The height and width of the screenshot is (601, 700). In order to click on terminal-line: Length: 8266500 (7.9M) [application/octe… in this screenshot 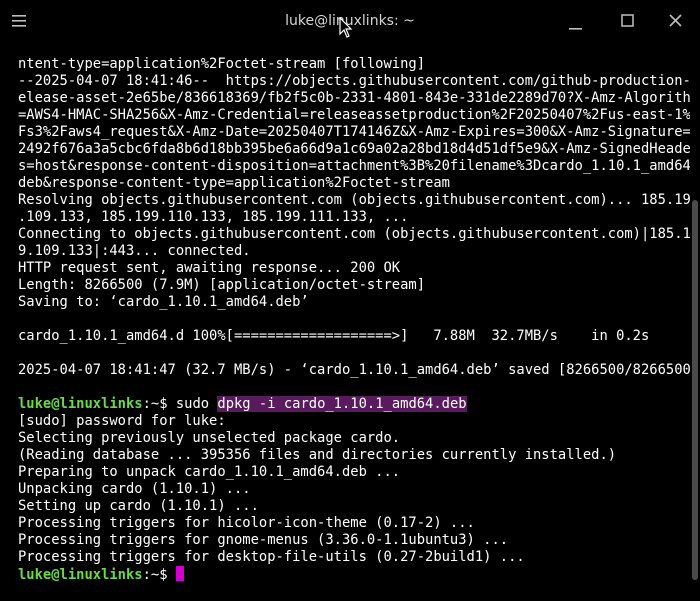, I will do `click(222, 285)`.